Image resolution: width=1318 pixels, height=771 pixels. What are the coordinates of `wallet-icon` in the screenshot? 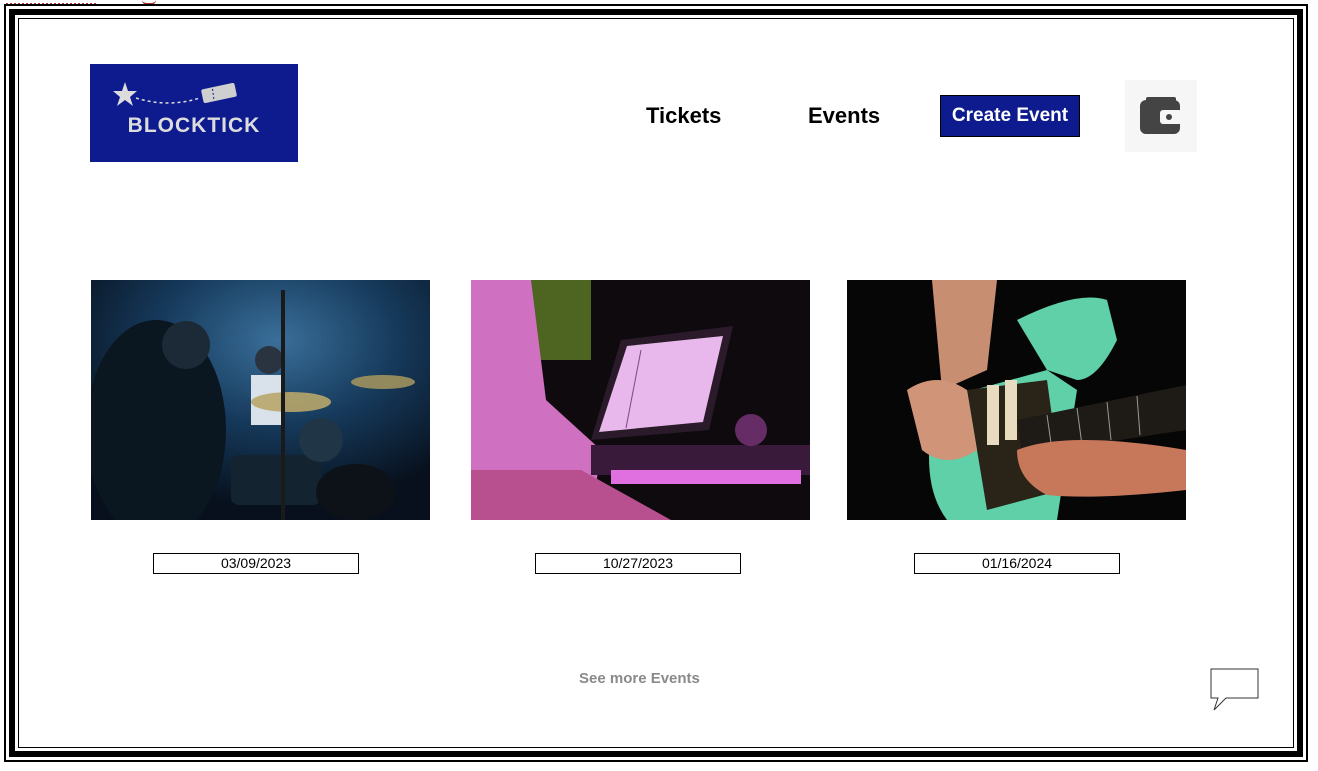 It's located at (1161, 115).